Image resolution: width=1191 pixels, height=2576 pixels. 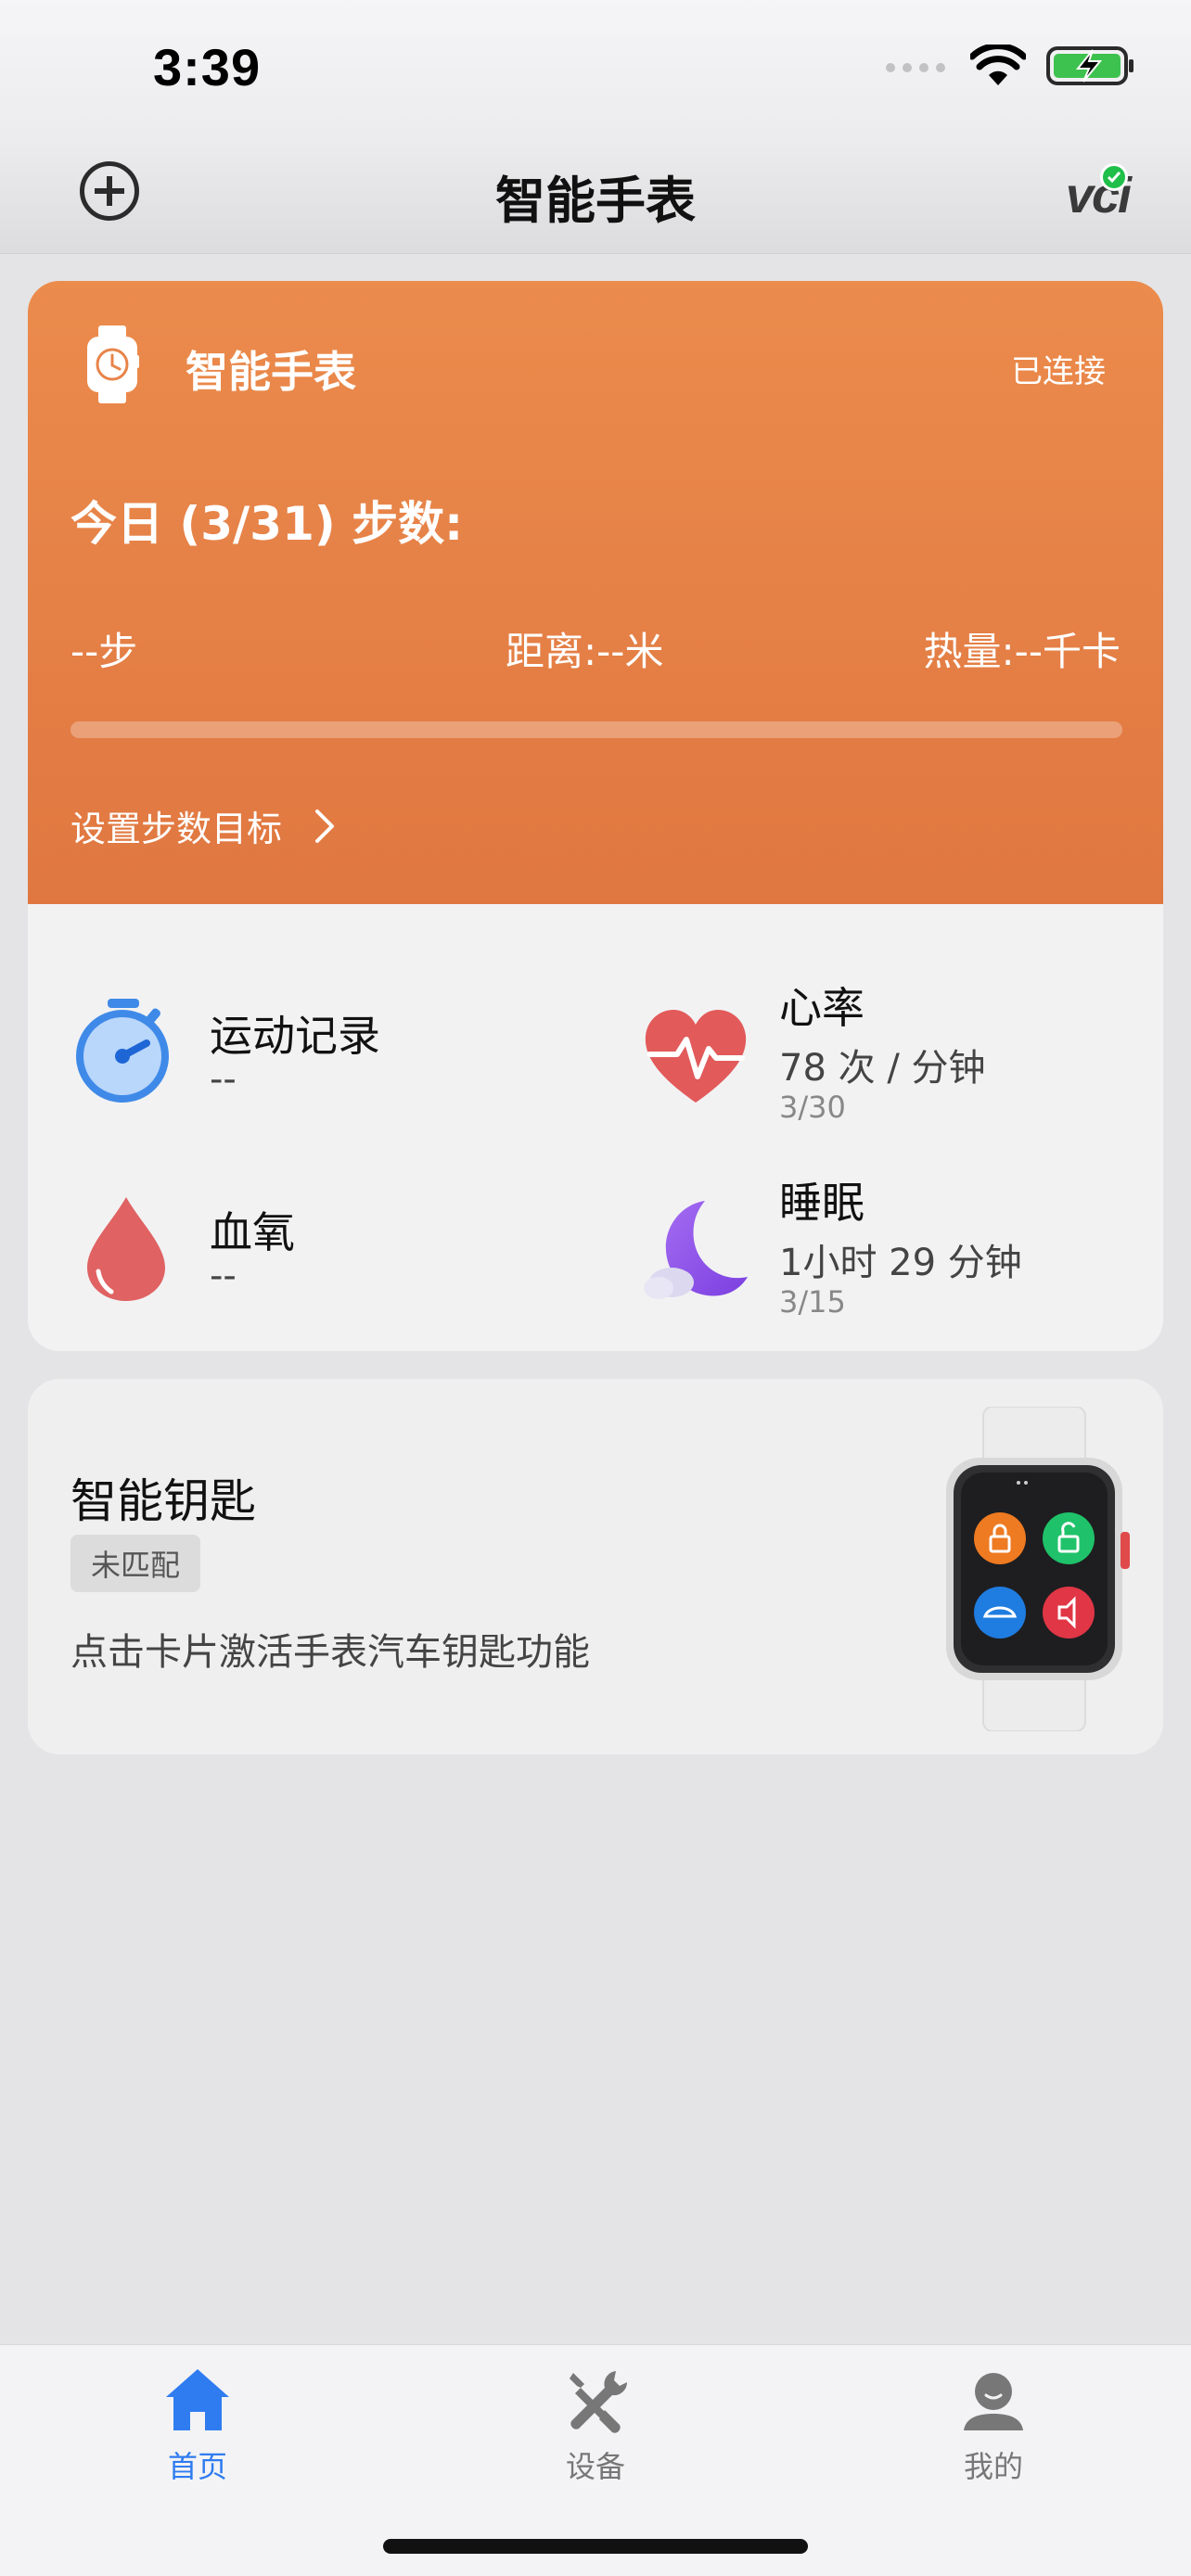 I want to click on sleep-tile: 睡眠 1小时 29 分钟 3/15, so click(x=890, y=1248).